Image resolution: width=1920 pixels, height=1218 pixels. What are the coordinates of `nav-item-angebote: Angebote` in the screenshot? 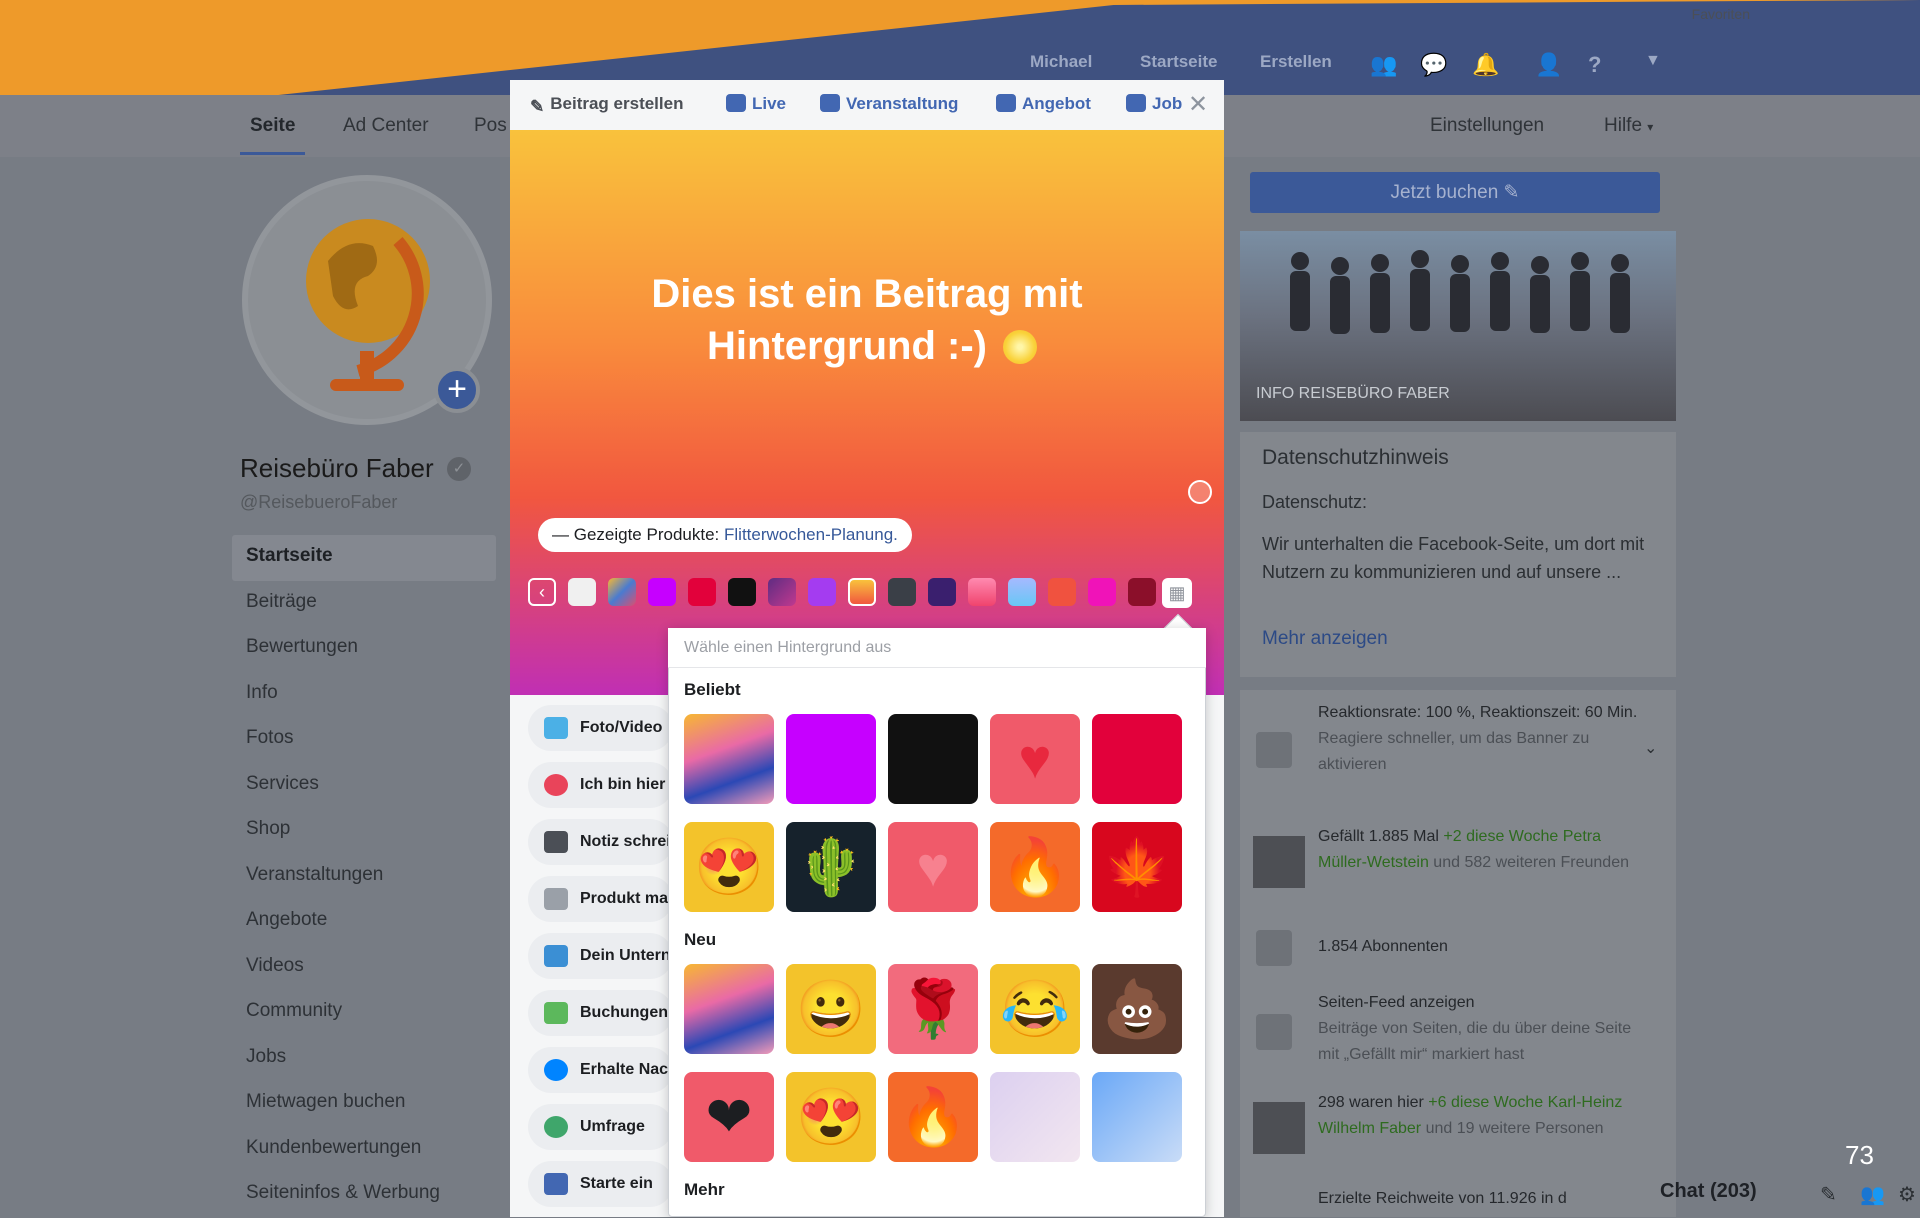 It's located at (364, 922).